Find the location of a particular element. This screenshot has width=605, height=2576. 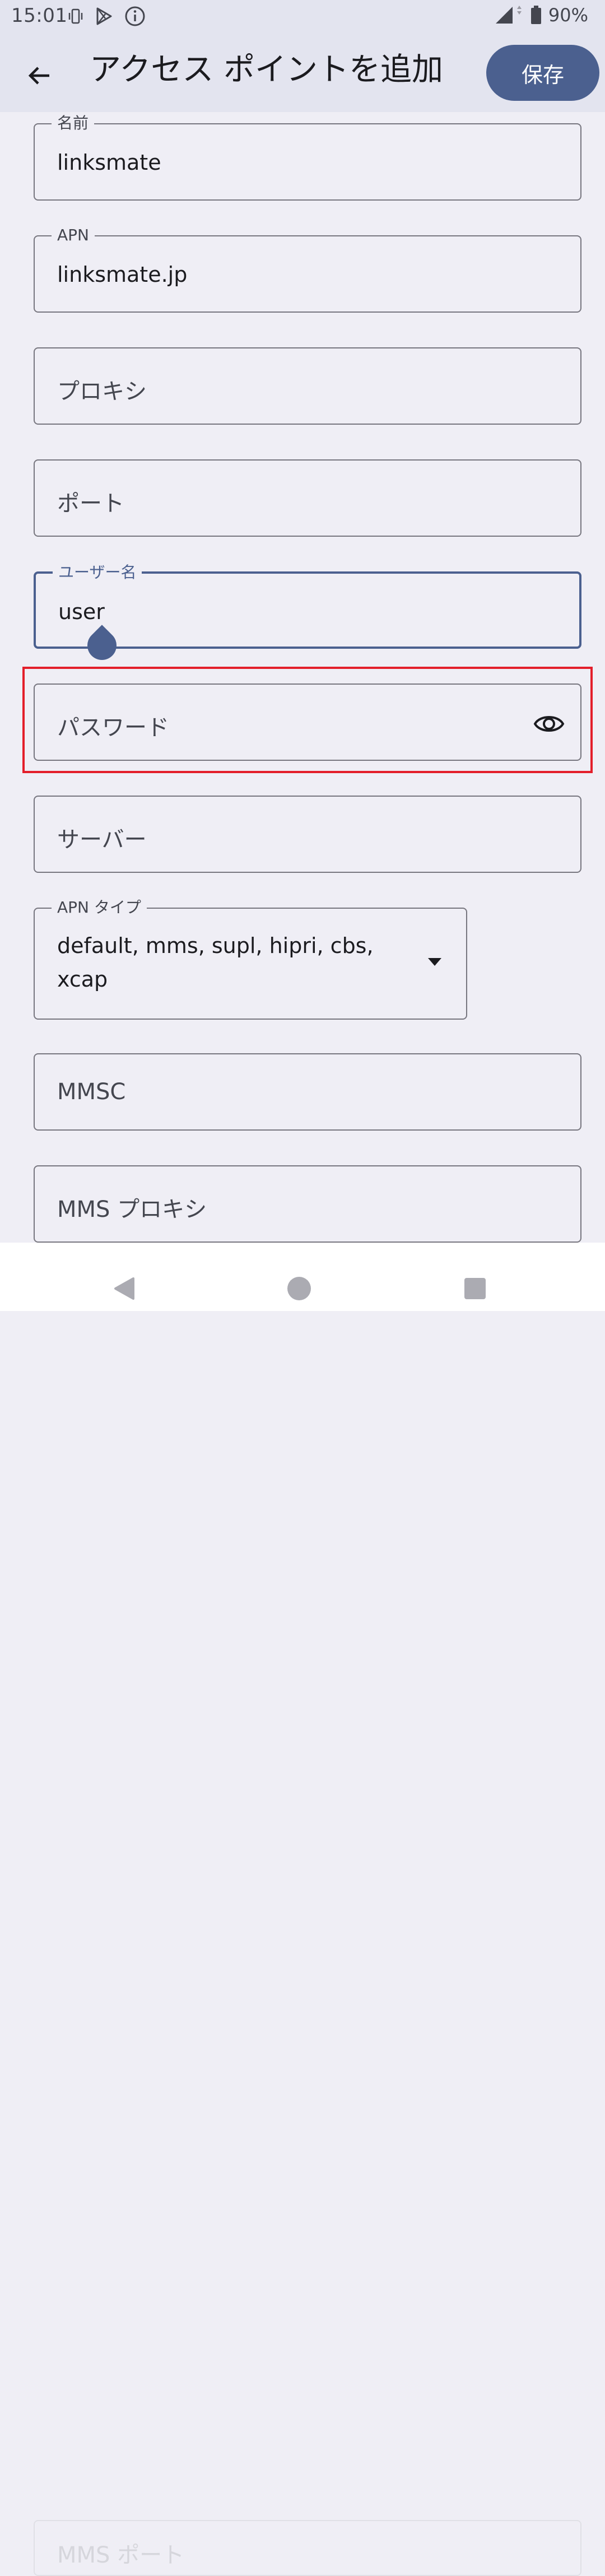

mmsc-field-placeholder: MMSC is located at coordinates (91, 1092).